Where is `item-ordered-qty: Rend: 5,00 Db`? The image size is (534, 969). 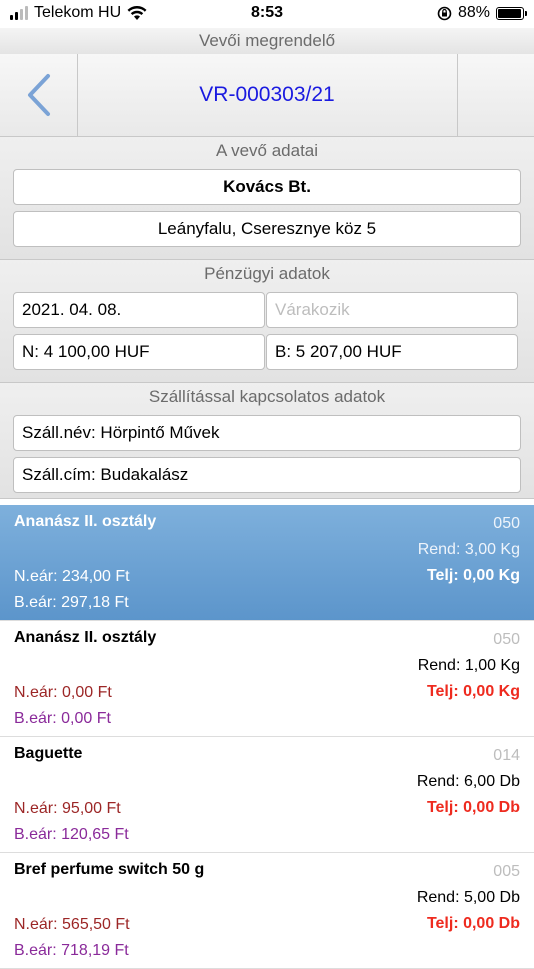
item-ordered-qty: Rend: 5,00 Db is located at coordinates (468, 897).